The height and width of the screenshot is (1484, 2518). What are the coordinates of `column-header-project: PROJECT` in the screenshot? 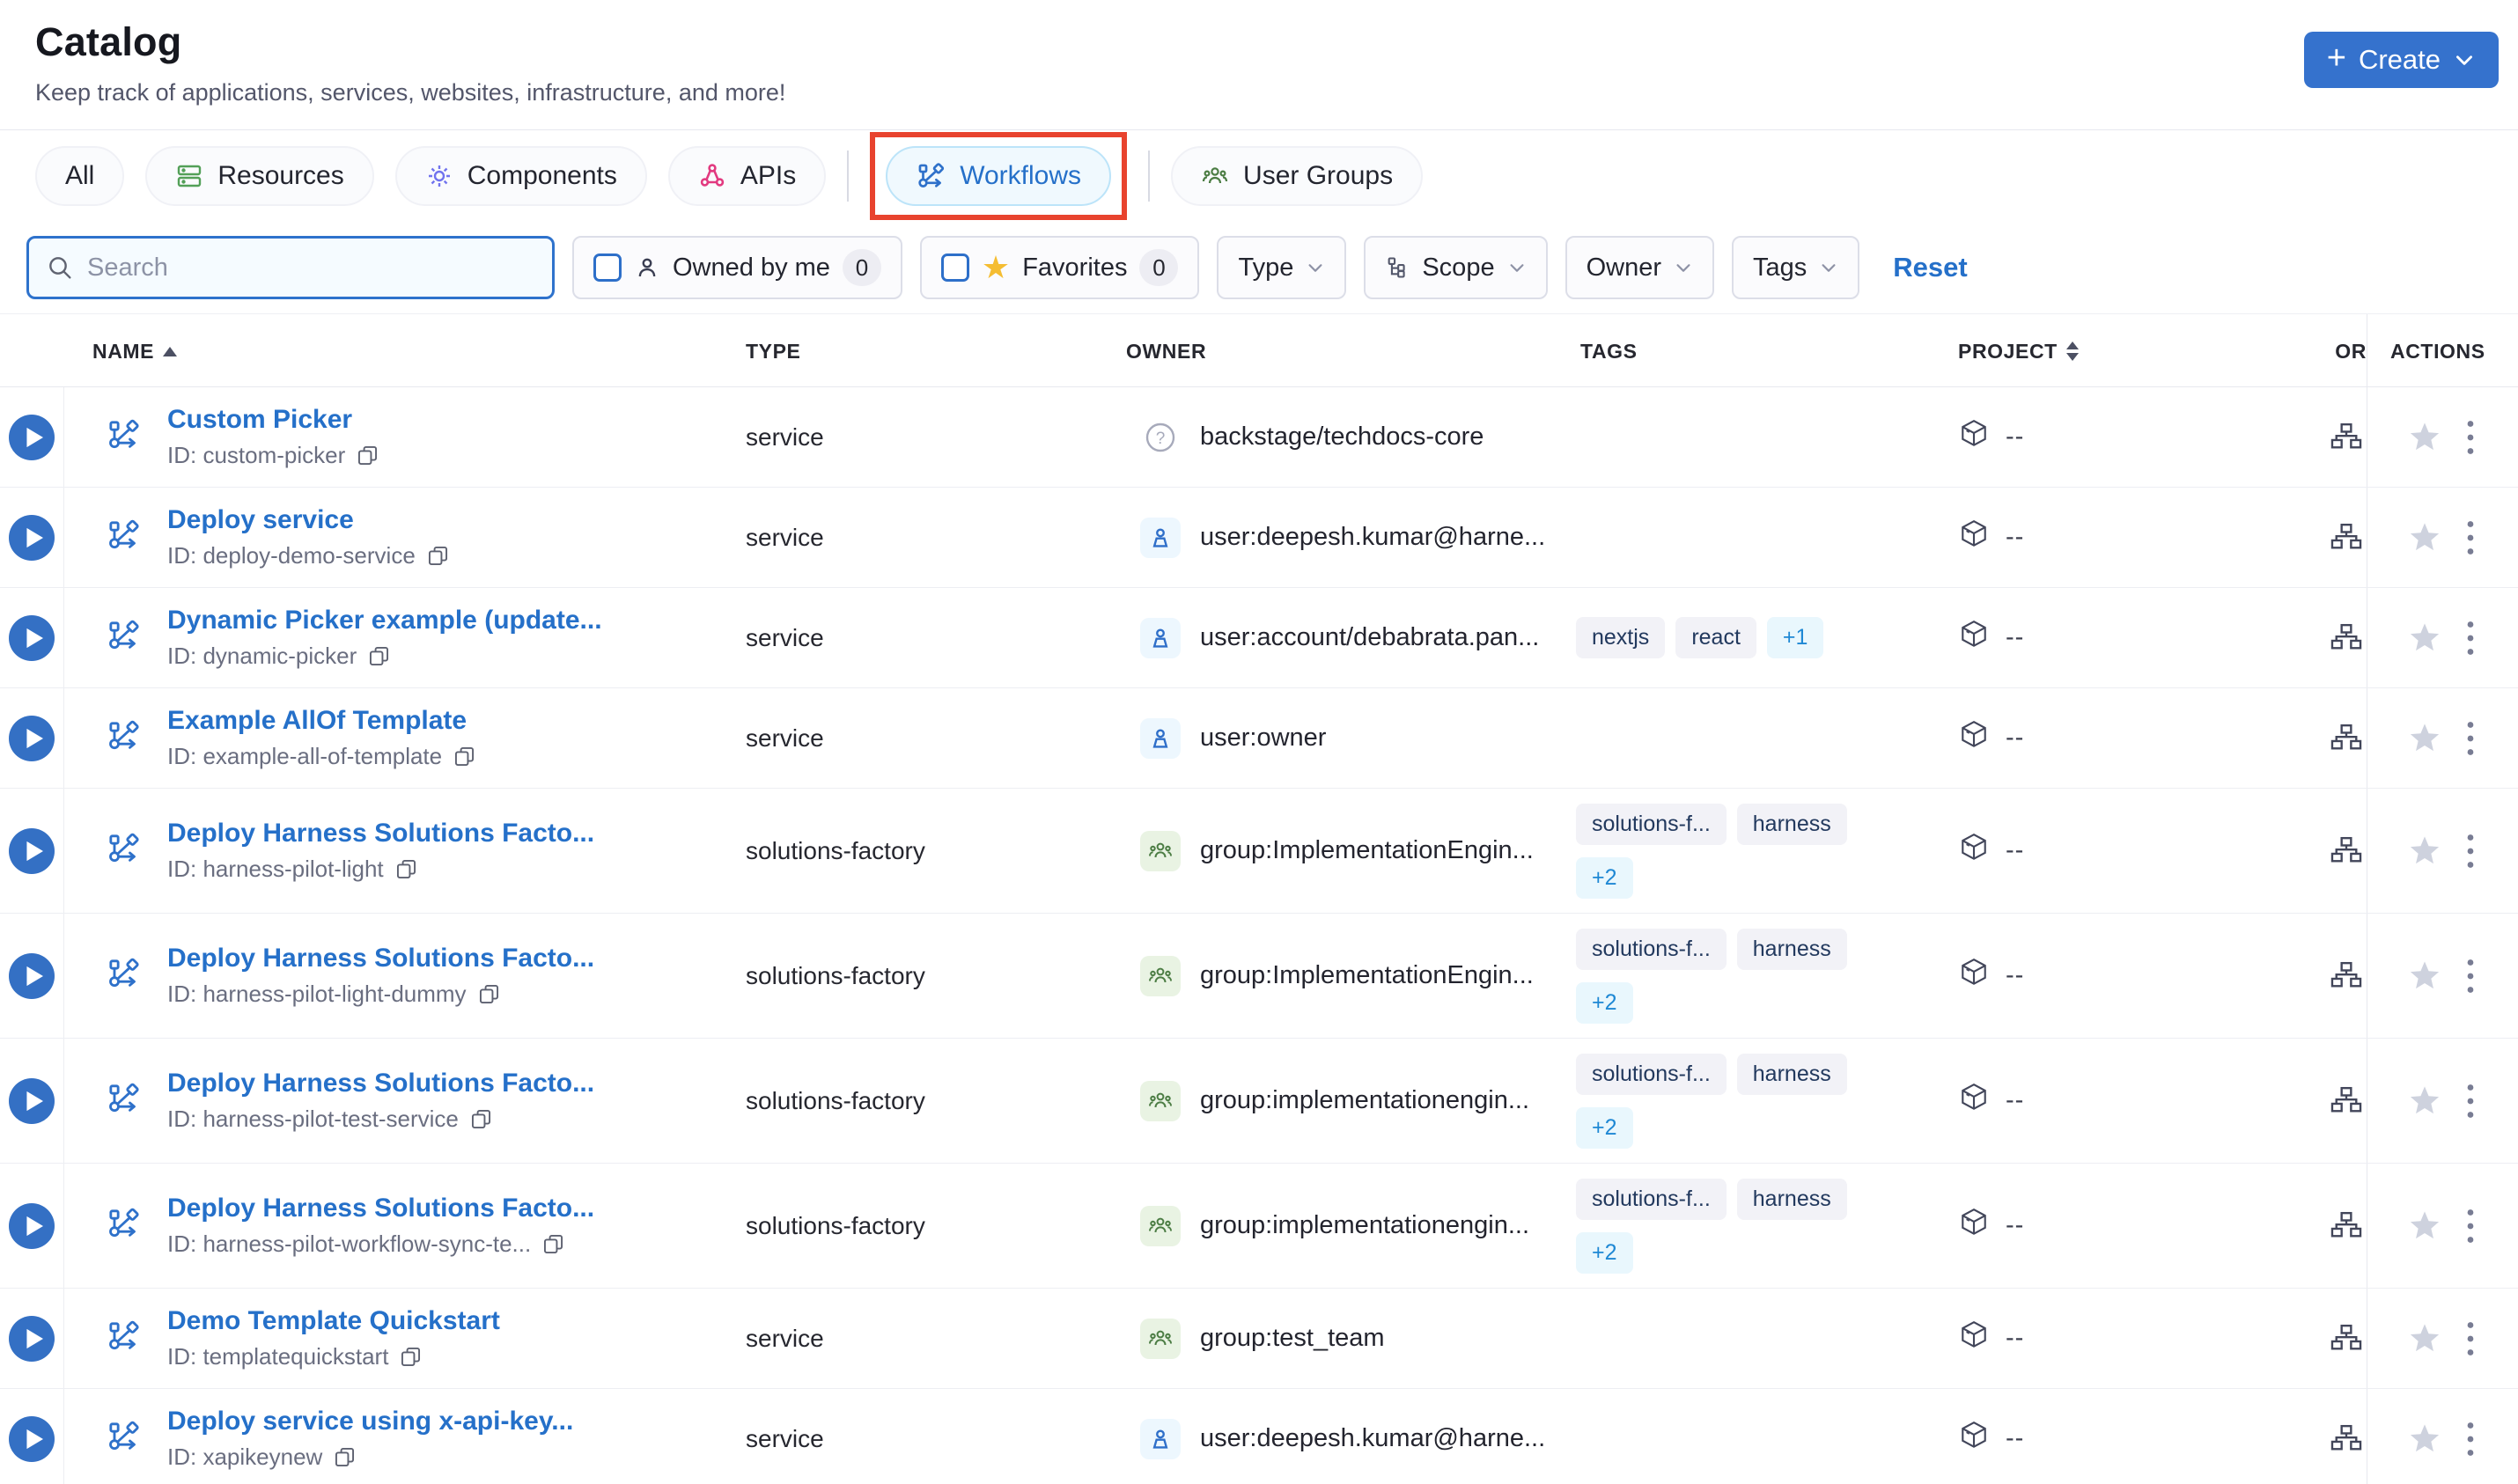 It's located at (2104, 352).